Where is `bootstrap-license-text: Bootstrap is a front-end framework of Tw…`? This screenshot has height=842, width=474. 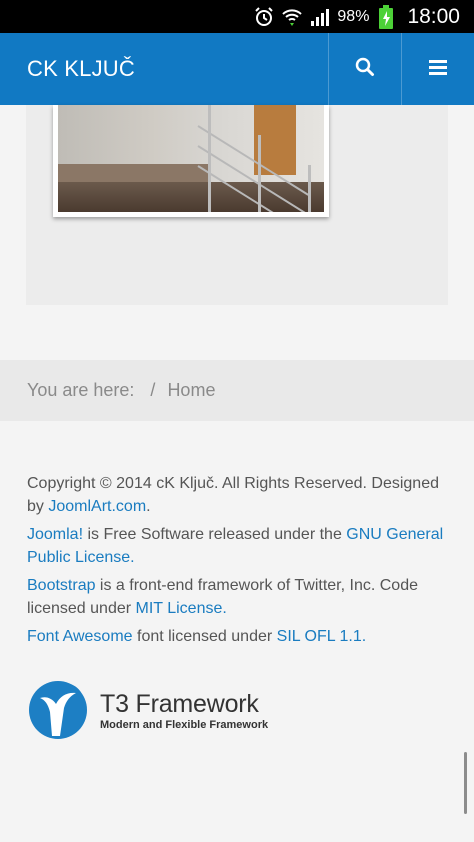 bootstrap-license-text: Bootstrap is a front-end framework of Tw… is located at coordinates (237, 597).